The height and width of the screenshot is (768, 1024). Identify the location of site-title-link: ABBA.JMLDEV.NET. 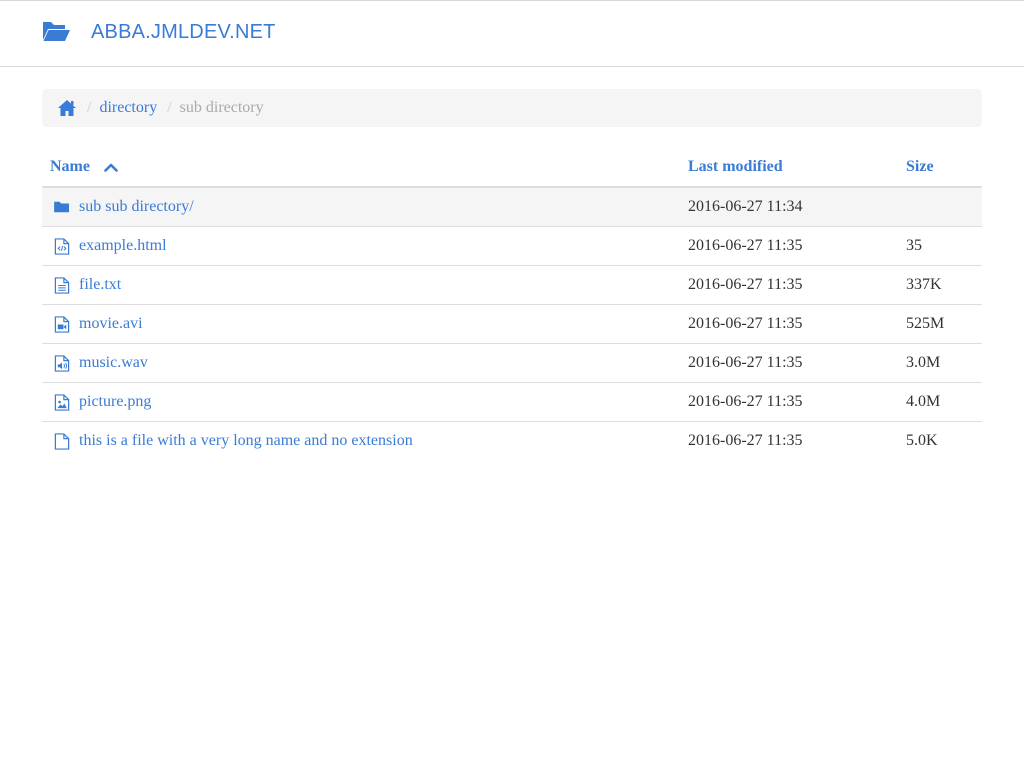
(183, 32).